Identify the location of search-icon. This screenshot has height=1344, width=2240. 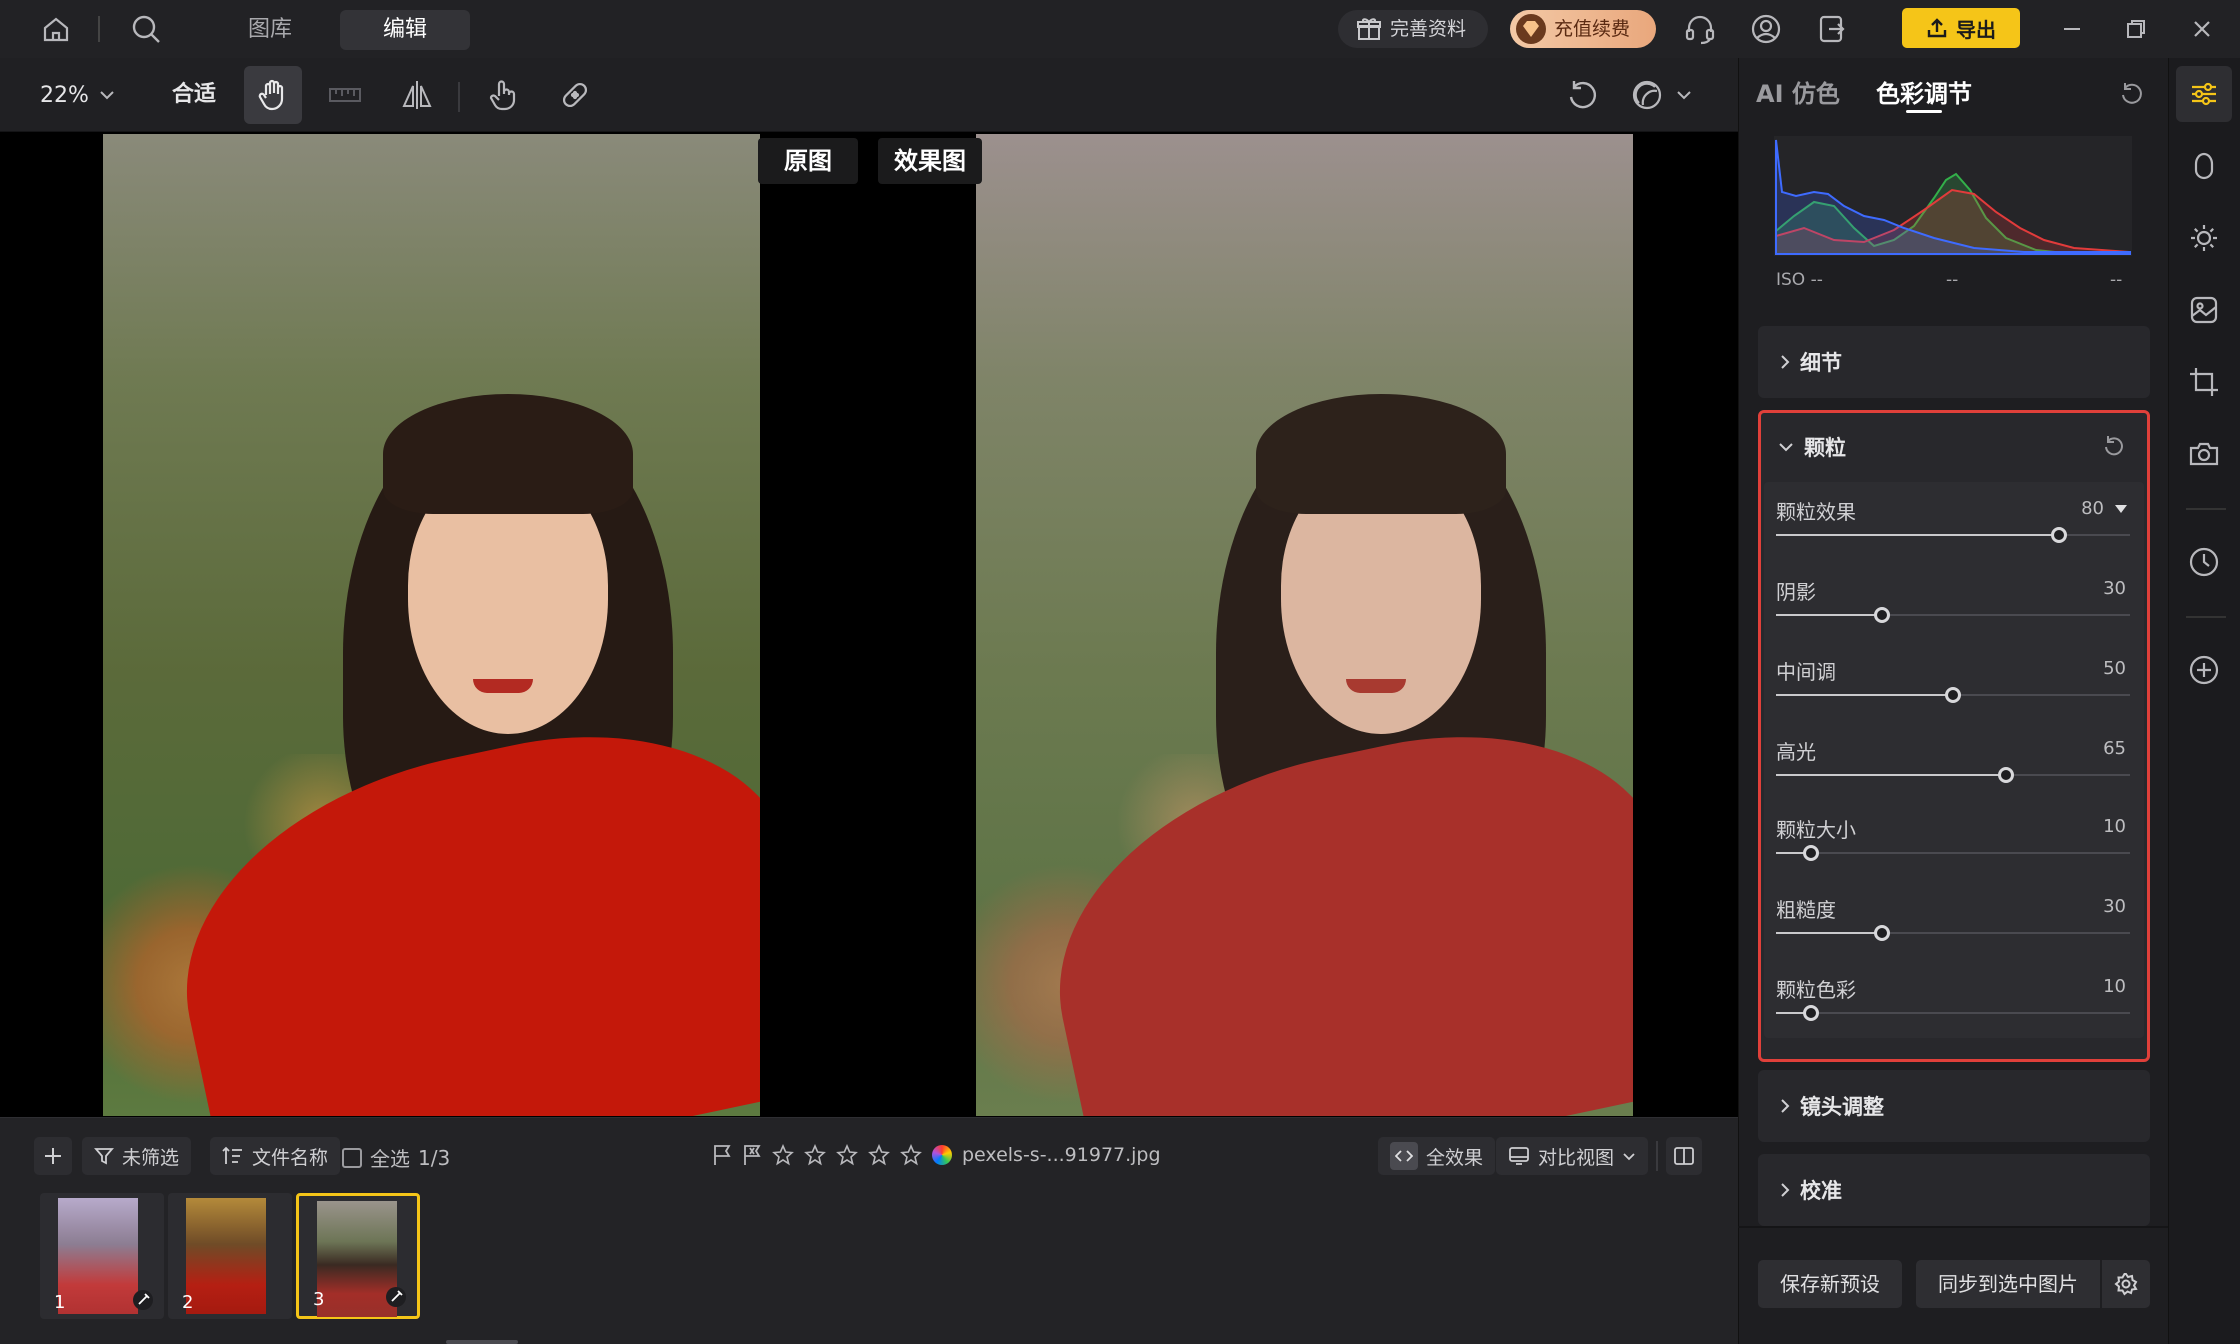
(146, 29).